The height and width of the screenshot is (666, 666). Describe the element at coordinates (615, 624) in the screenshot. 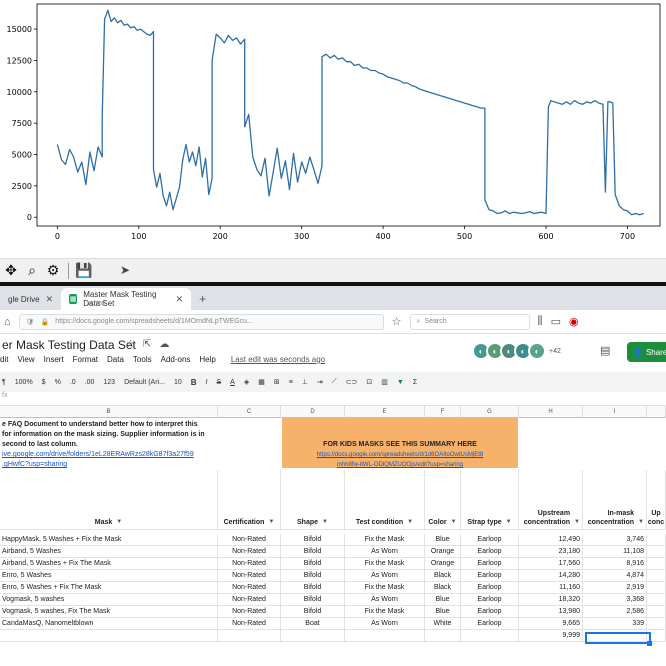

I see `cell-in-mask: 339` at that location.